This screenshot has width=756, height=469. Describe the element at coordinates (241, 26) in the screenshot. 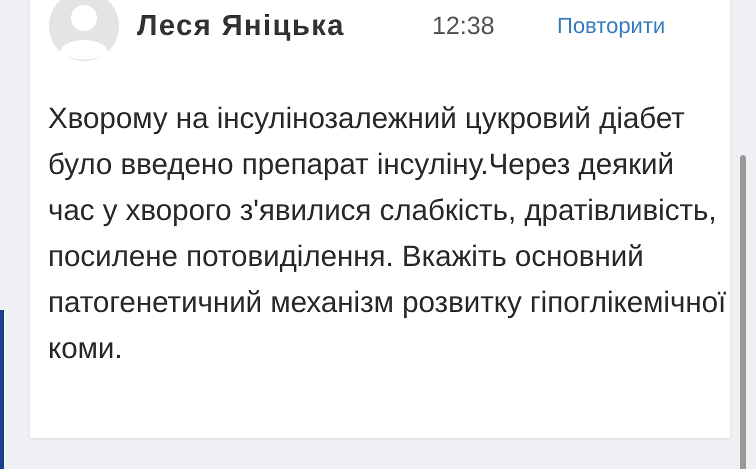

I see `author-name: Леся Яніцька` at that location.